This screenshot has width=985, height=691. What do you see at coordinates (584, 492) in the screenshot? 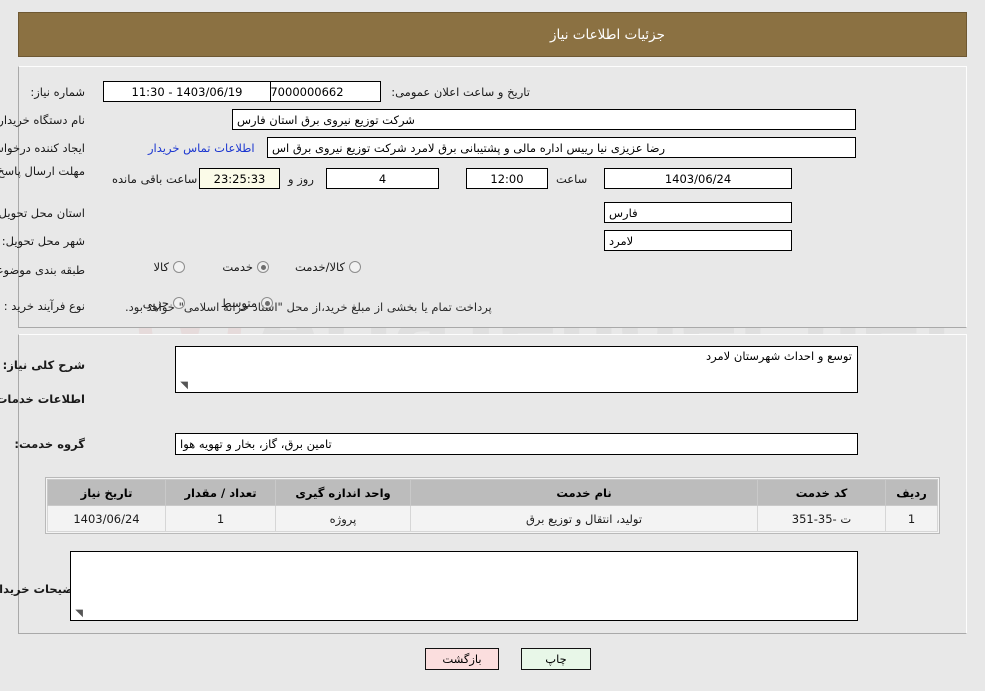
I see `th-name: نام خدمت` at bounding box center [584, 492].